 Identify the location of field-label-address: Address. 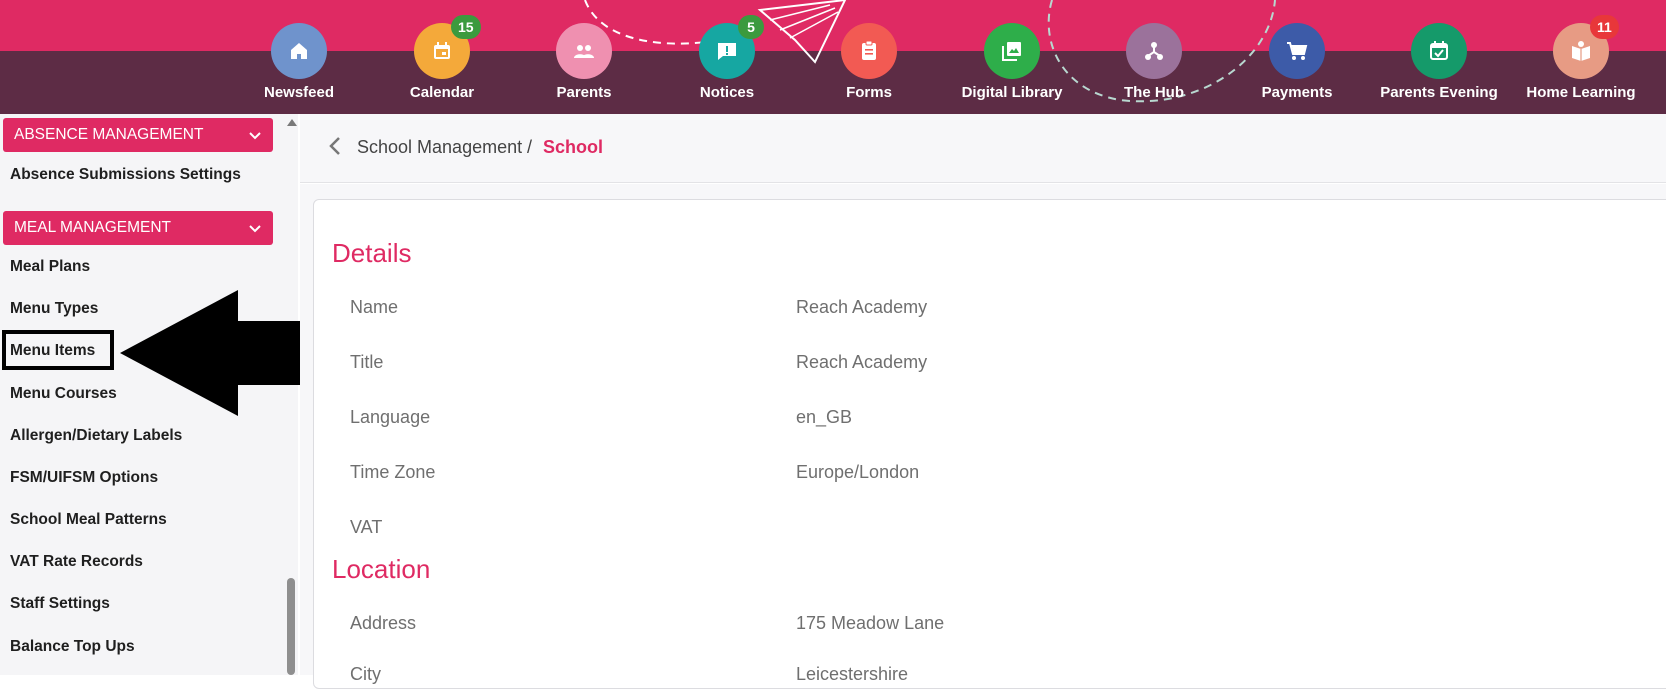
(383, 623).